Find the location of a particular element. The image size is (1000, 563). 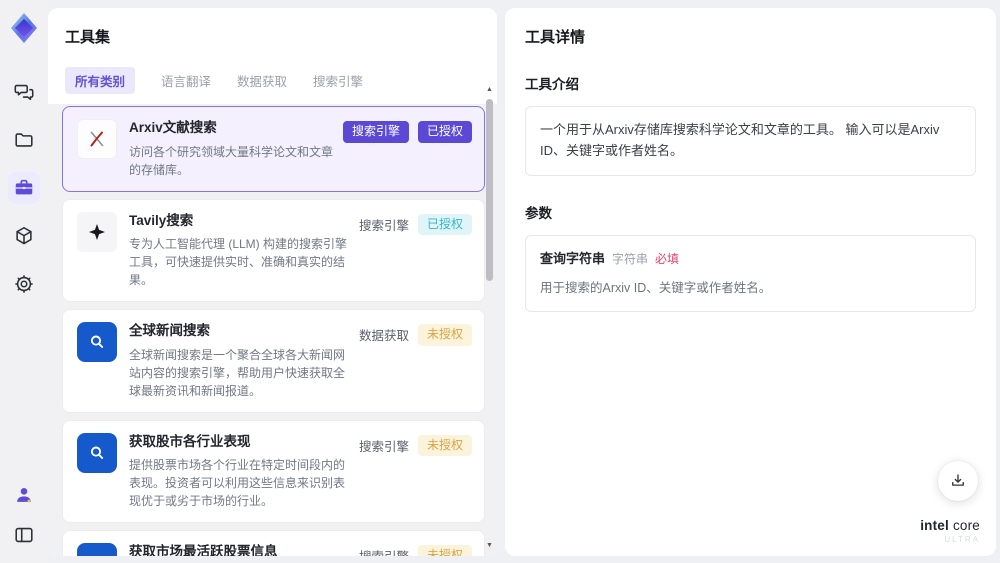

page-title: 工具集 is located at coordinates (88, 37).